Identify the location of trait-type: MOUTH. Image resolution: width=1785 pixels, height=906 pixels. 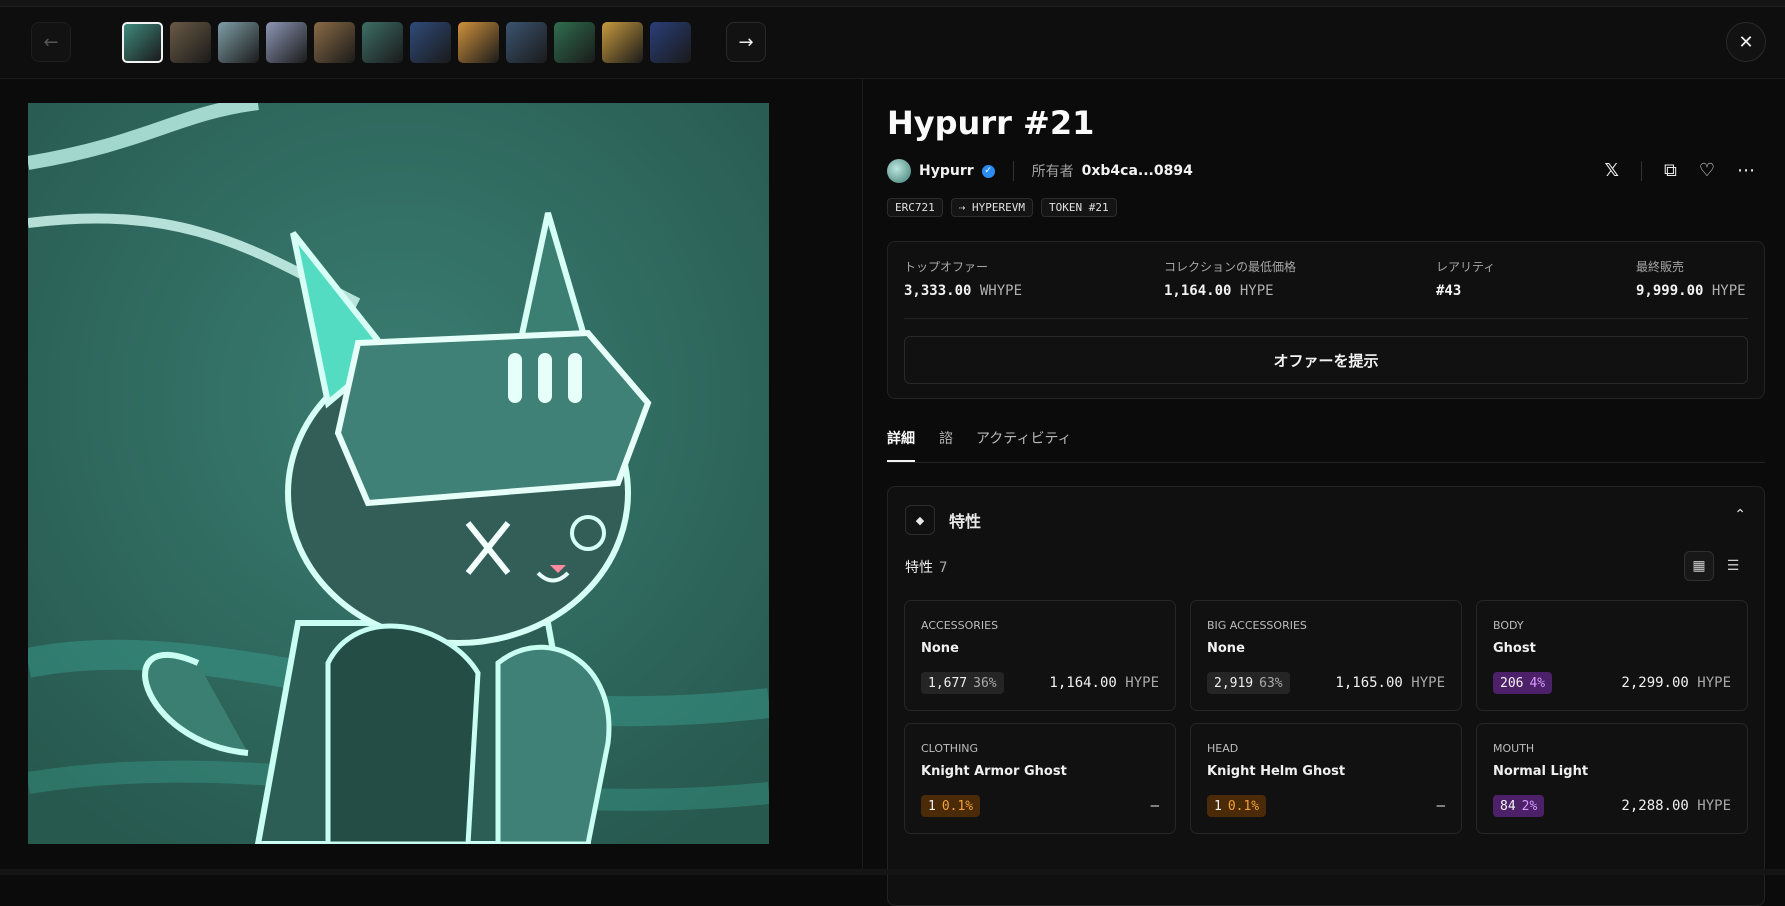
(1514, 748).